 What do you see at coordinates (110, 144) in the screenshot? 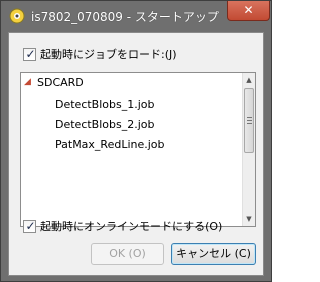
I see `job-list-item: PatMax_RedLine.job` at bounding box center [110, 144].